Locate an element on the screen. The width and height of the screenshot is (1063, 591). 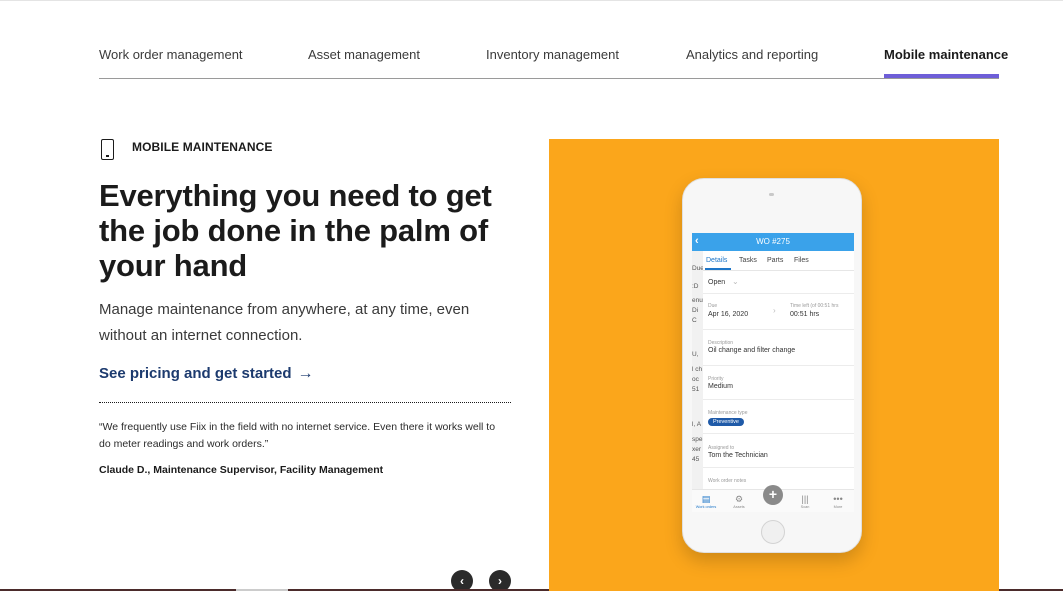
nav-label: Work orders is located at coordinates (706, 507).